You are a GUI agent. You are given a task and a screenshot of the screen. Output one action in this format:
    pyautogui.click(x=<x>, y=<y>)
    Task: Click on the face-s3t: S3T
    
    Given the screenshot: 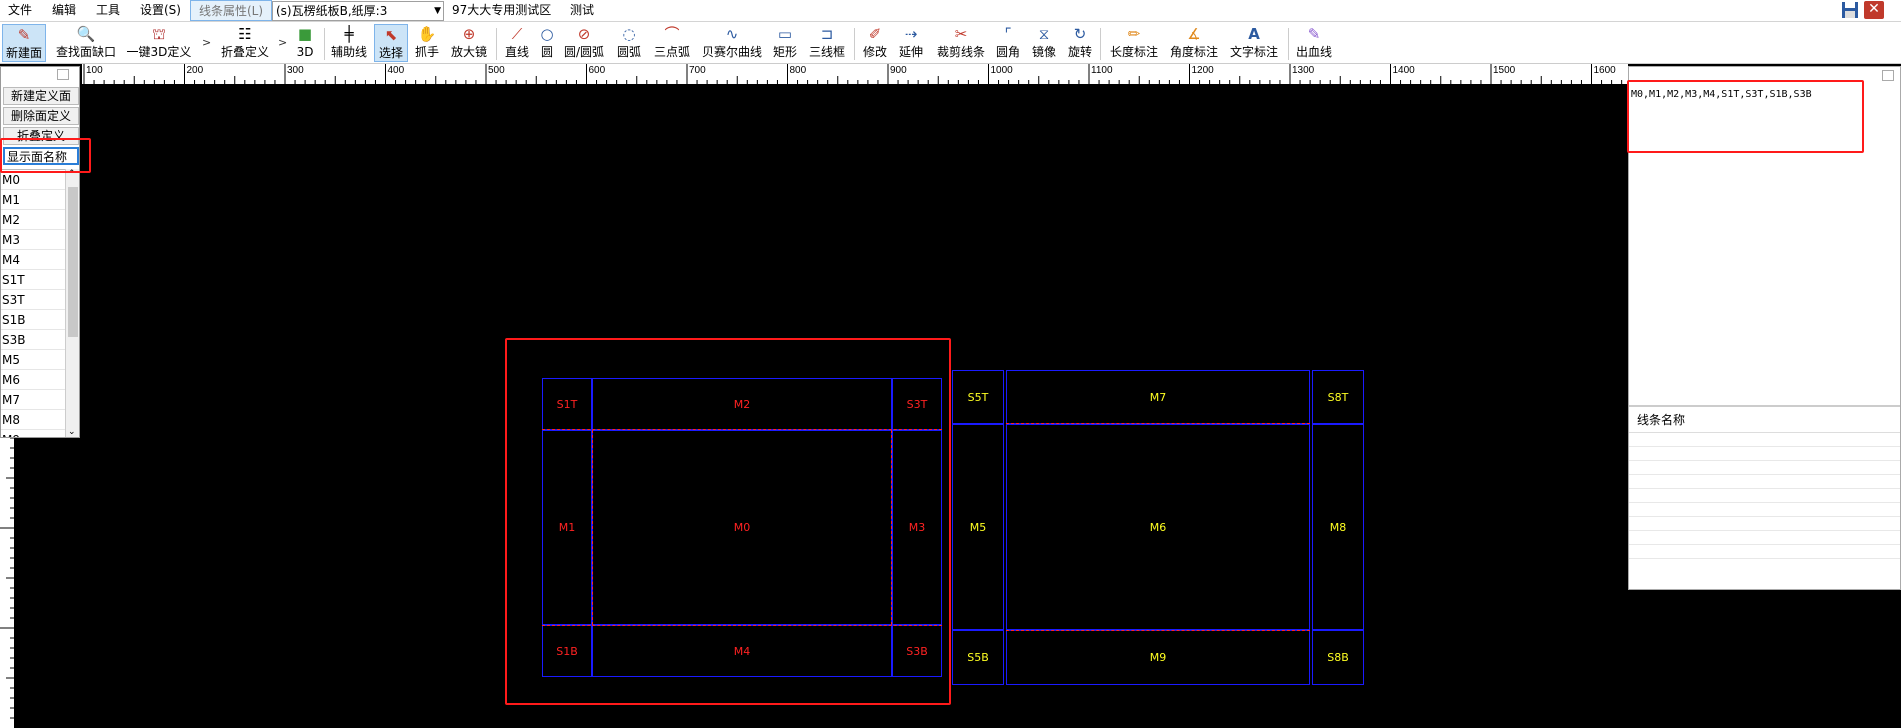 What is the action you would take?
    pyautogui.click(x=917, y=404)
    